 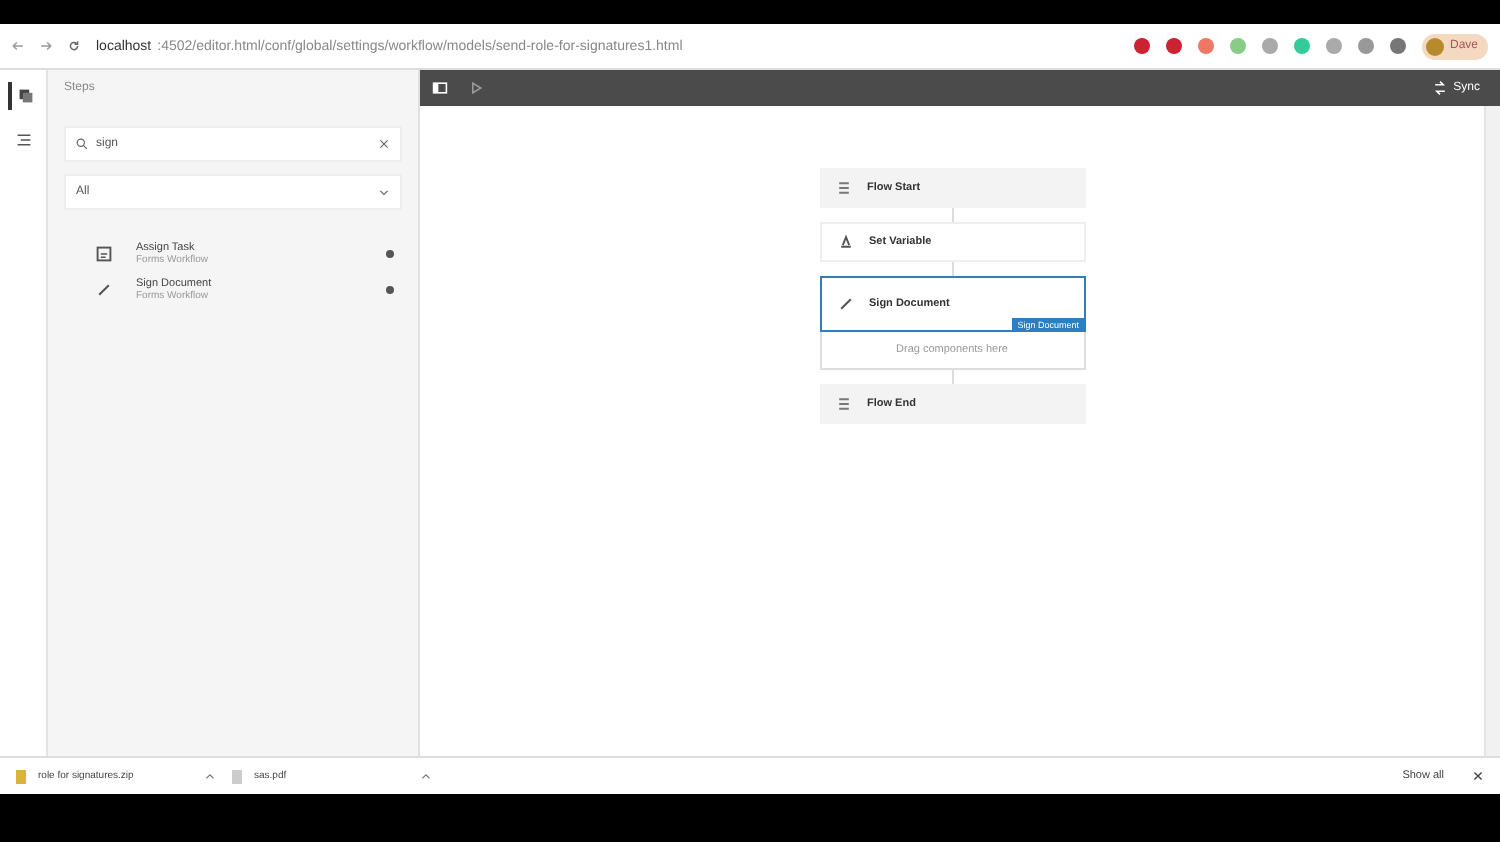 I want to click on variable-icon, so click(x=845, y=242).